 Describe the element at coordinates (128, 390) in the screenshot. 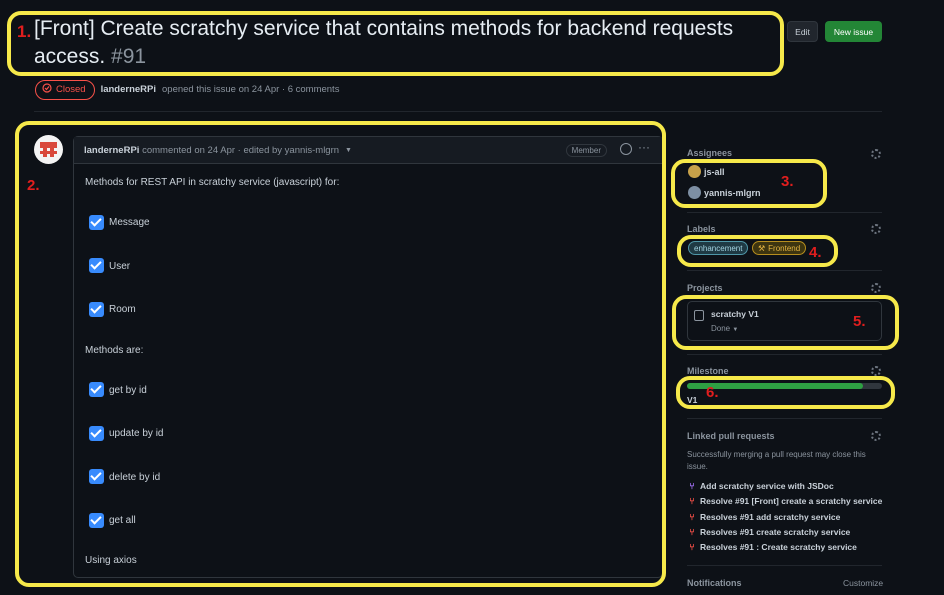

I see `task-label: get by id` at that location.